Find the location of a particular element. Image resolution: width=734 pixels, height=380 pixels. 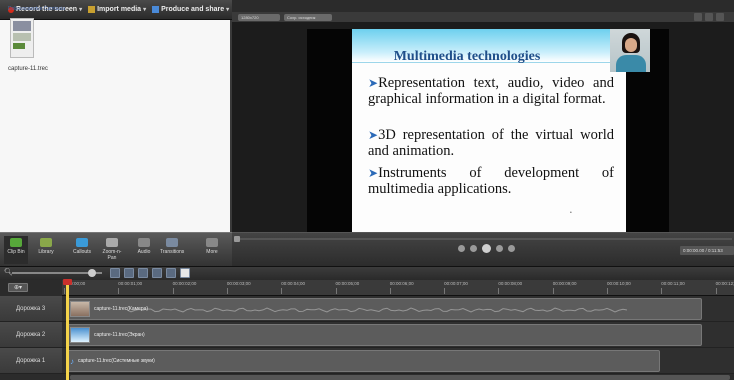

playback-controls is located at coordinates (486, 248).